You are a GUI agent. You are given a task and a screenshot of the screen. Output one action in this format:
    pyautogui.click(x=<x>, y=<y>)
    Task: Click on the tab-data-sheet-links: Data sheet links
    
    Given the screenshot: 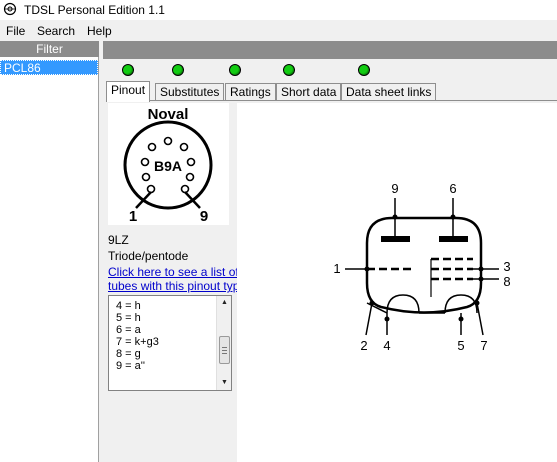 What is the action you would take?
    pyautogui.click(x=389, y=92)
    